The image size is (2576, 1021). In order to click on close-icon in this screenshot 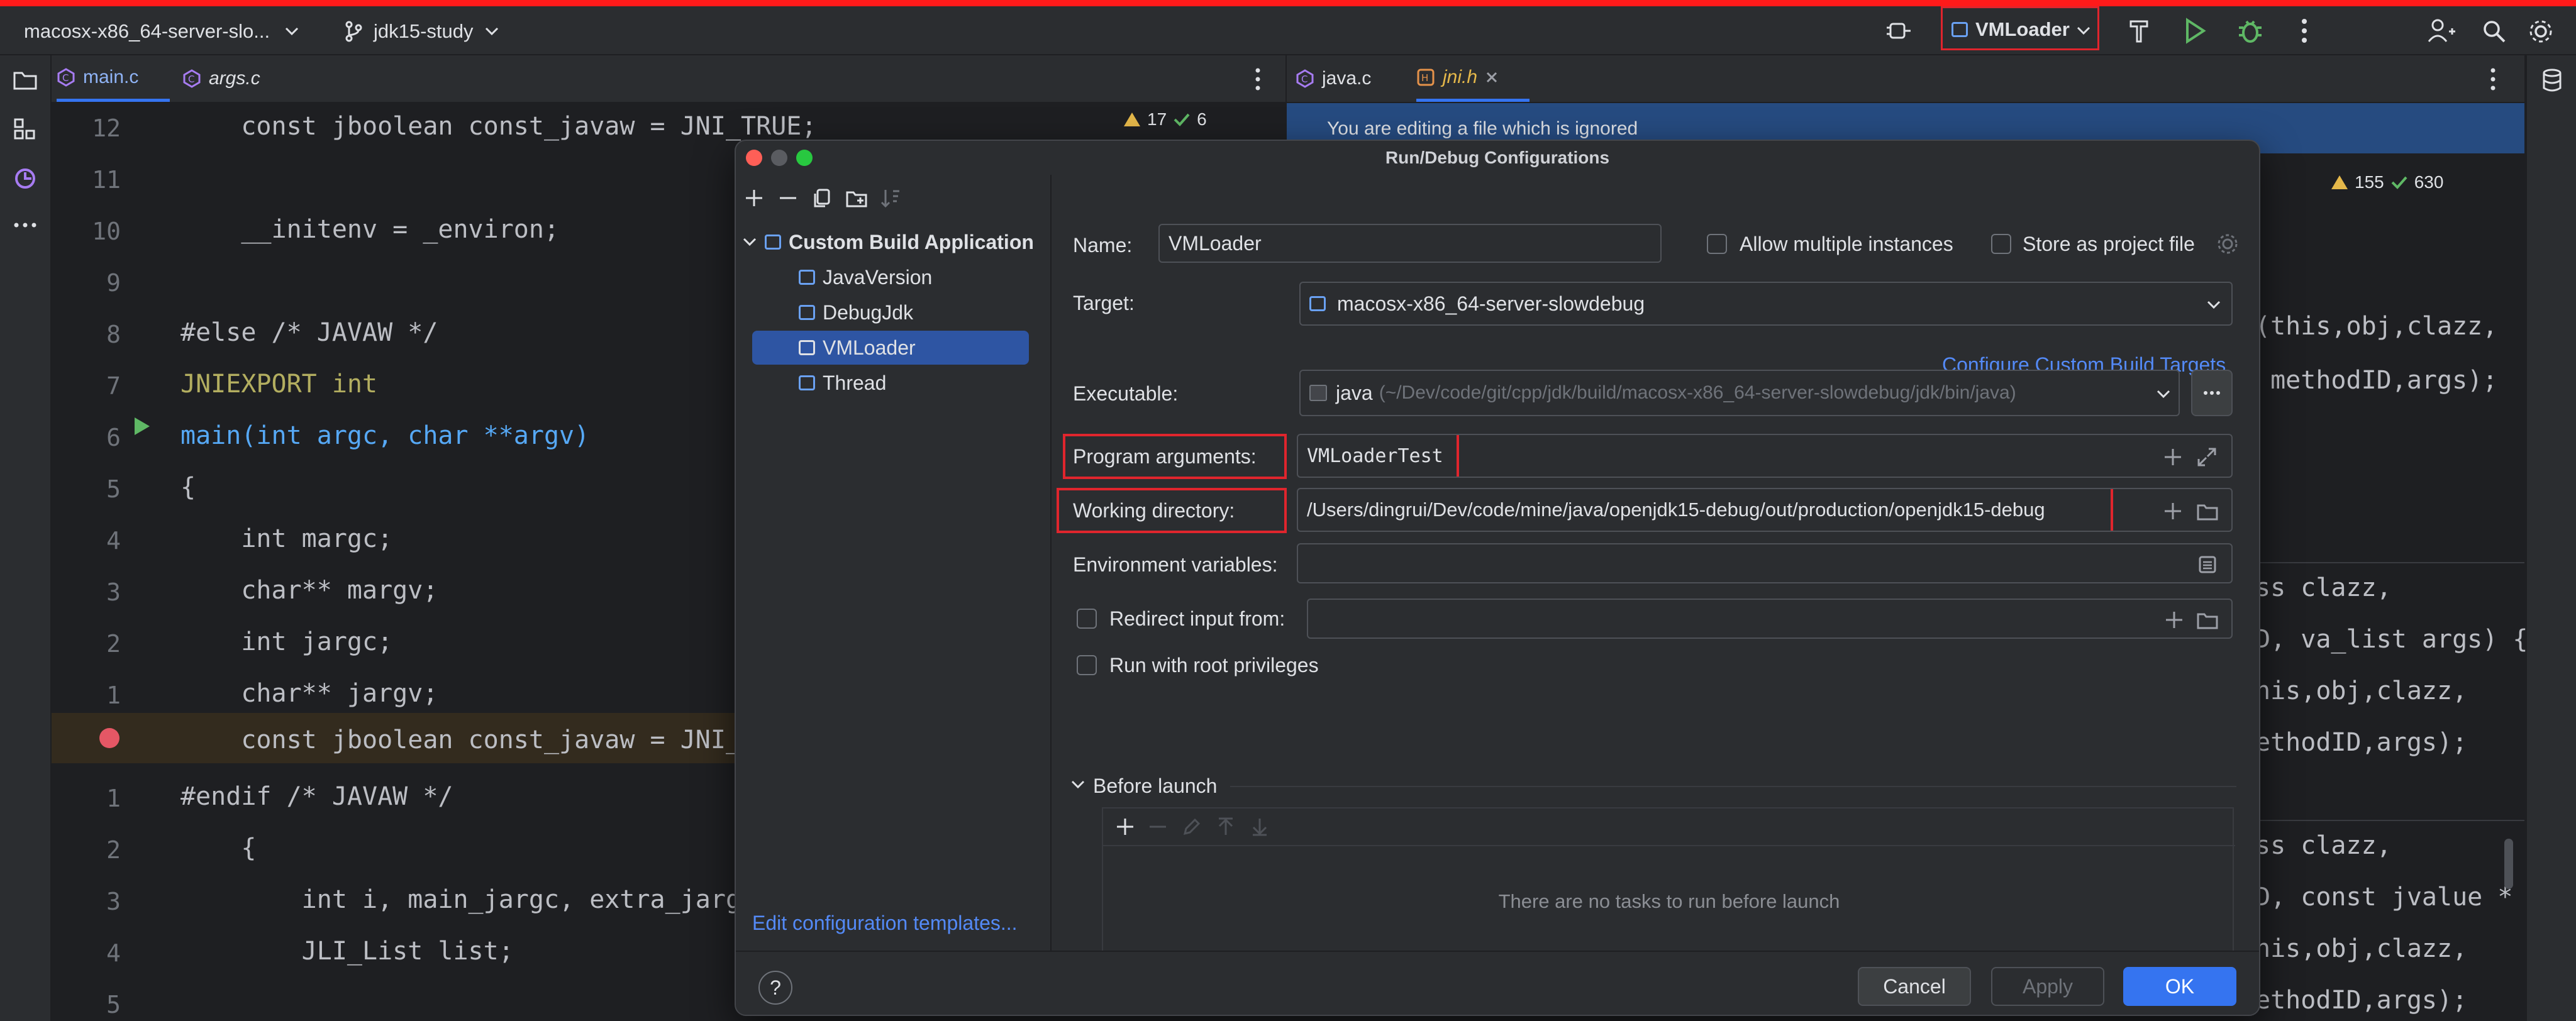, I will do `click(1492, 77)`.